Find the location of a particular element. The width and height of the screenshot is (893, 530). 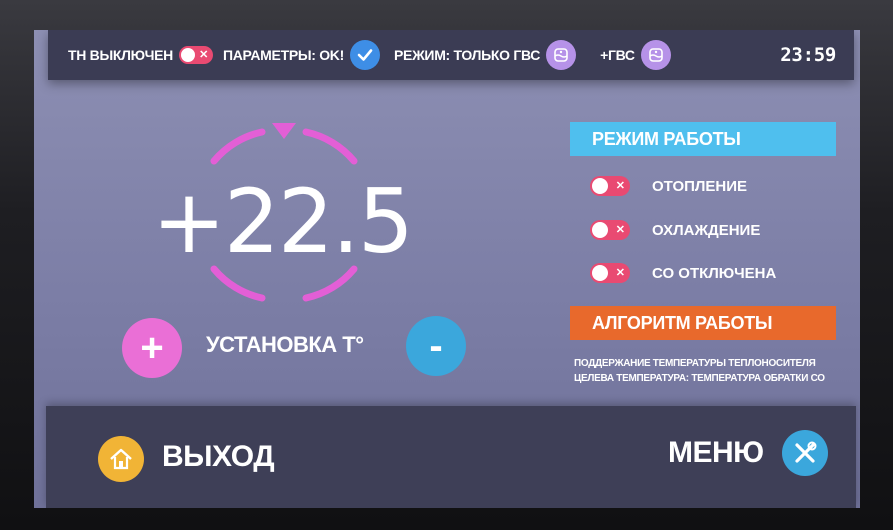

algorithm-header: АЛГОРИТМ РАБОТЫ is located at coordinates (703, 323).